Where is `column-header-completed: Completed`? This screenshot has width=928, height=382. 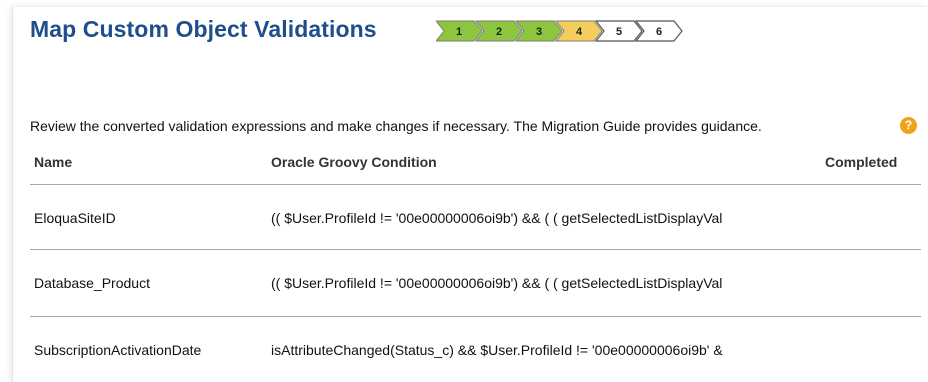 column-header-completed: Completed is located at coordinates (861, 162).